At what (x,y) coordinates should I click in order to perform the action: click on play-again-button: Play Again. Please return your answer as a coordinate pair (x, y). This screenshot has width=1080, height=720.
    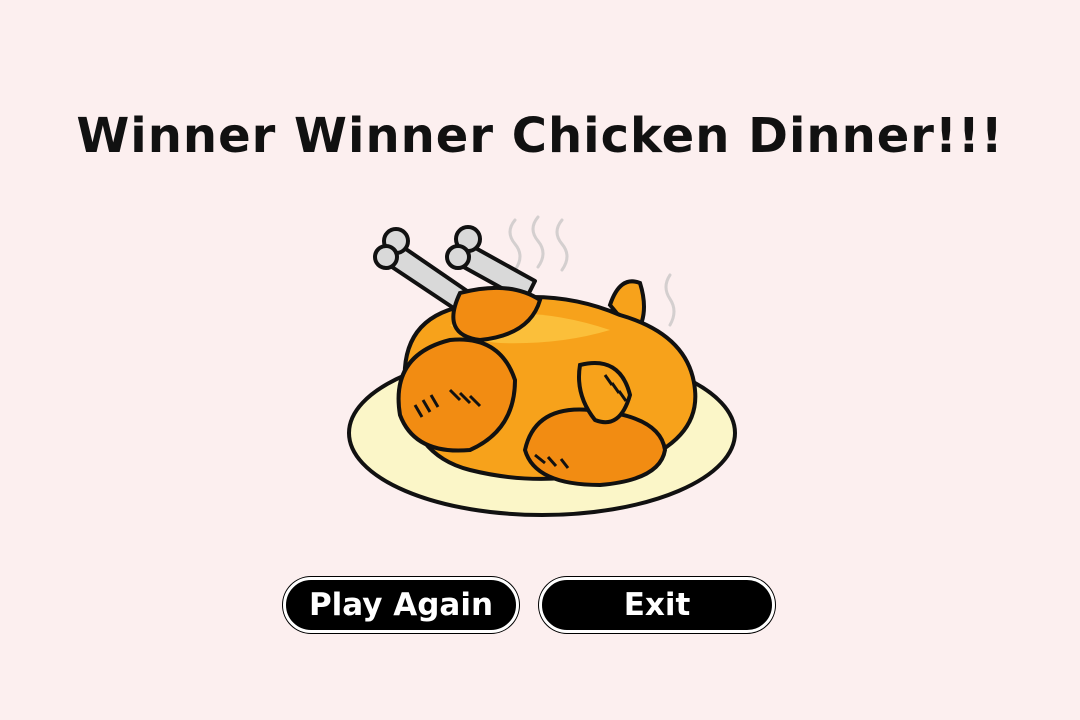
    Looking at the image, I should click on (401, 605).